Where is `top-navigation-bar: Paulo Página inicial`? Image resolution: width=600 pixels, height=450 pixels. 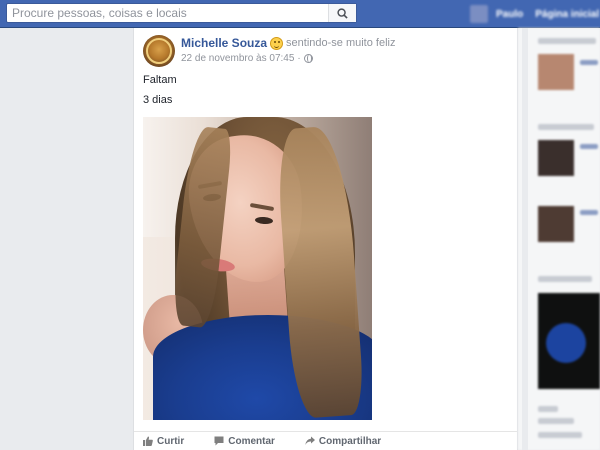 top-navigation-bar: Paulo Página inicial is located at coordinates (300, 14).